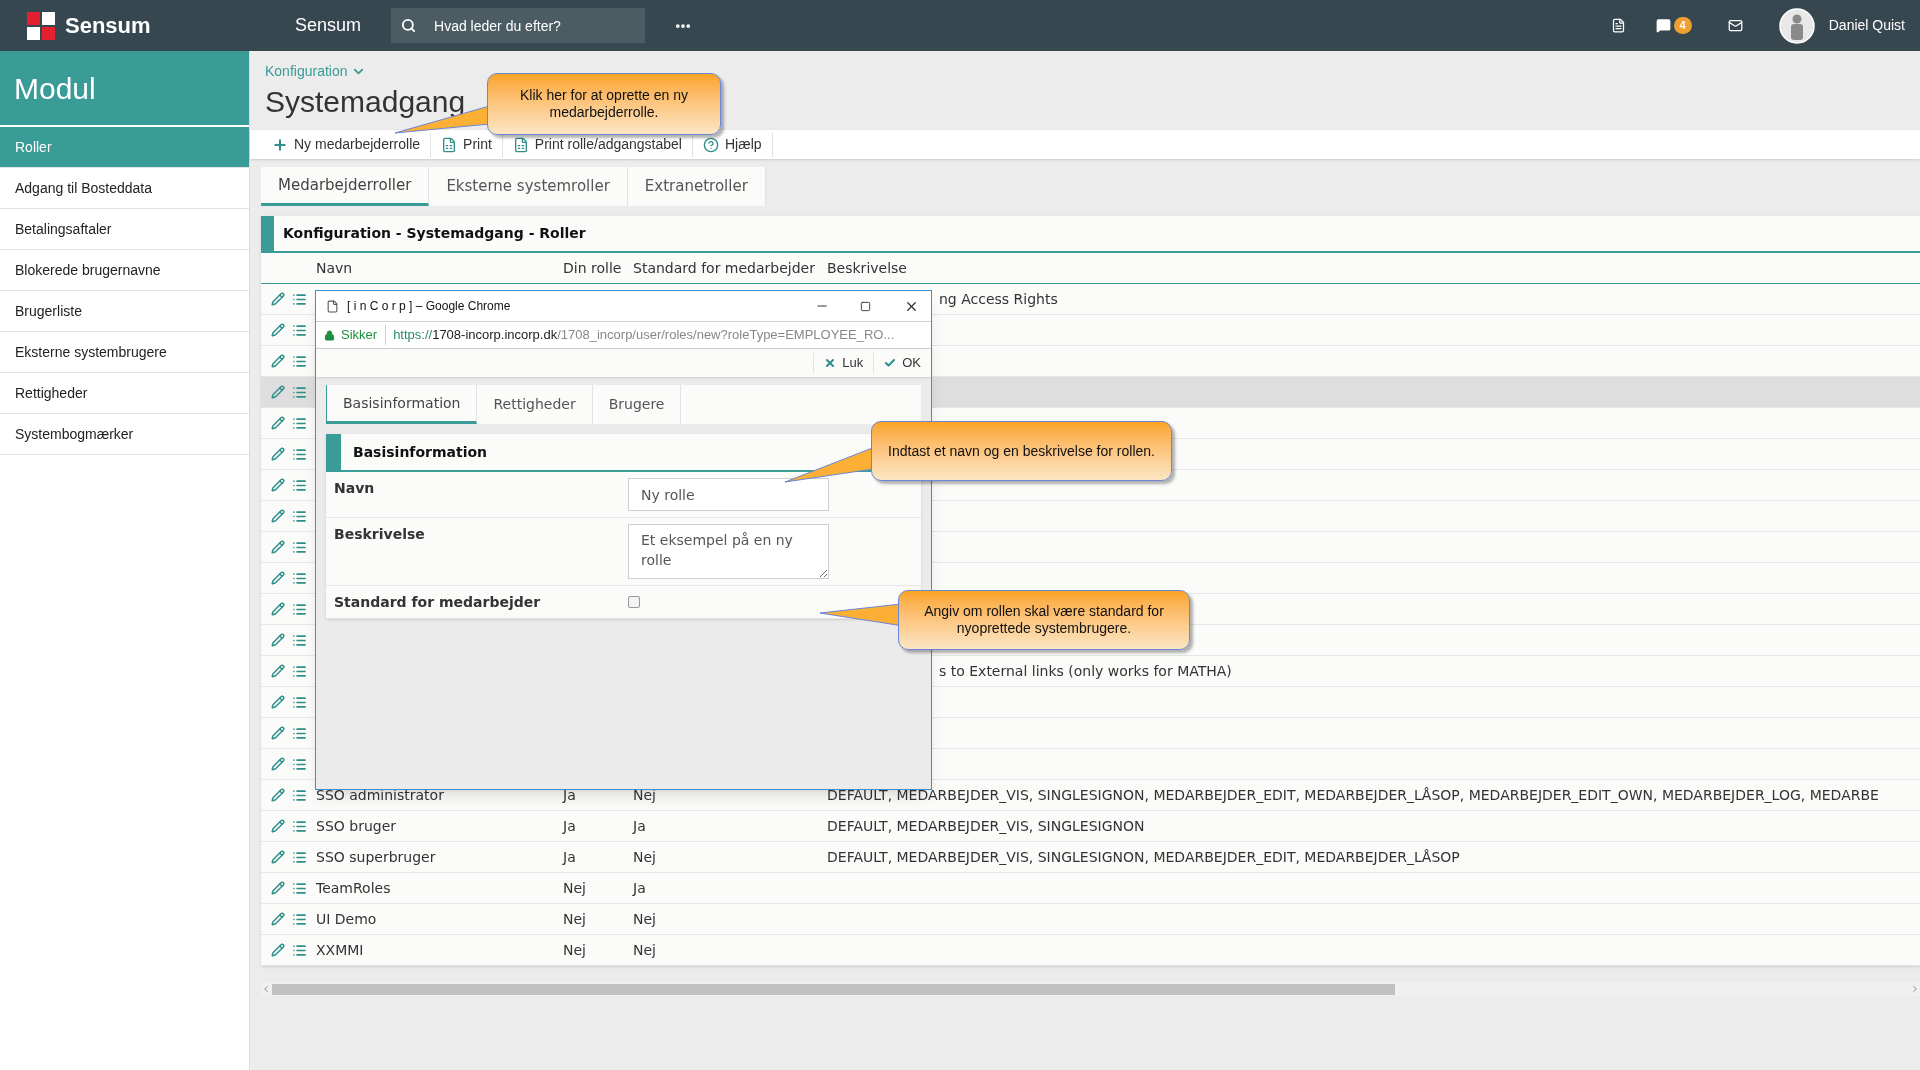  What do you see at coordinates (364, 335) in the screenshot?
I see `secure-label: Sikker` at bounding box center [364, 335].